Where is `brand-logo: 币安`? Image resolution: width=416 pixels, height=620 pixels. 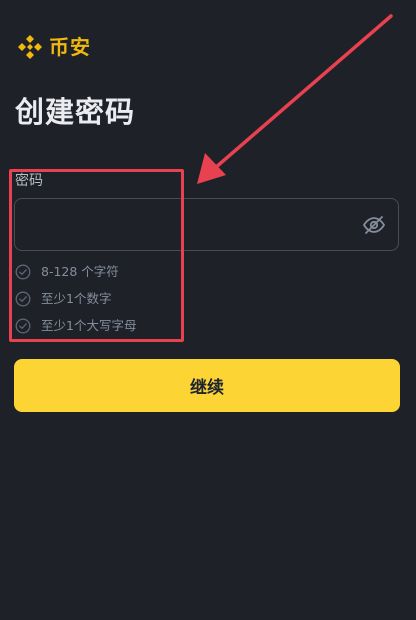 brand-logo: 币安 is located at coordinates (53, 47).